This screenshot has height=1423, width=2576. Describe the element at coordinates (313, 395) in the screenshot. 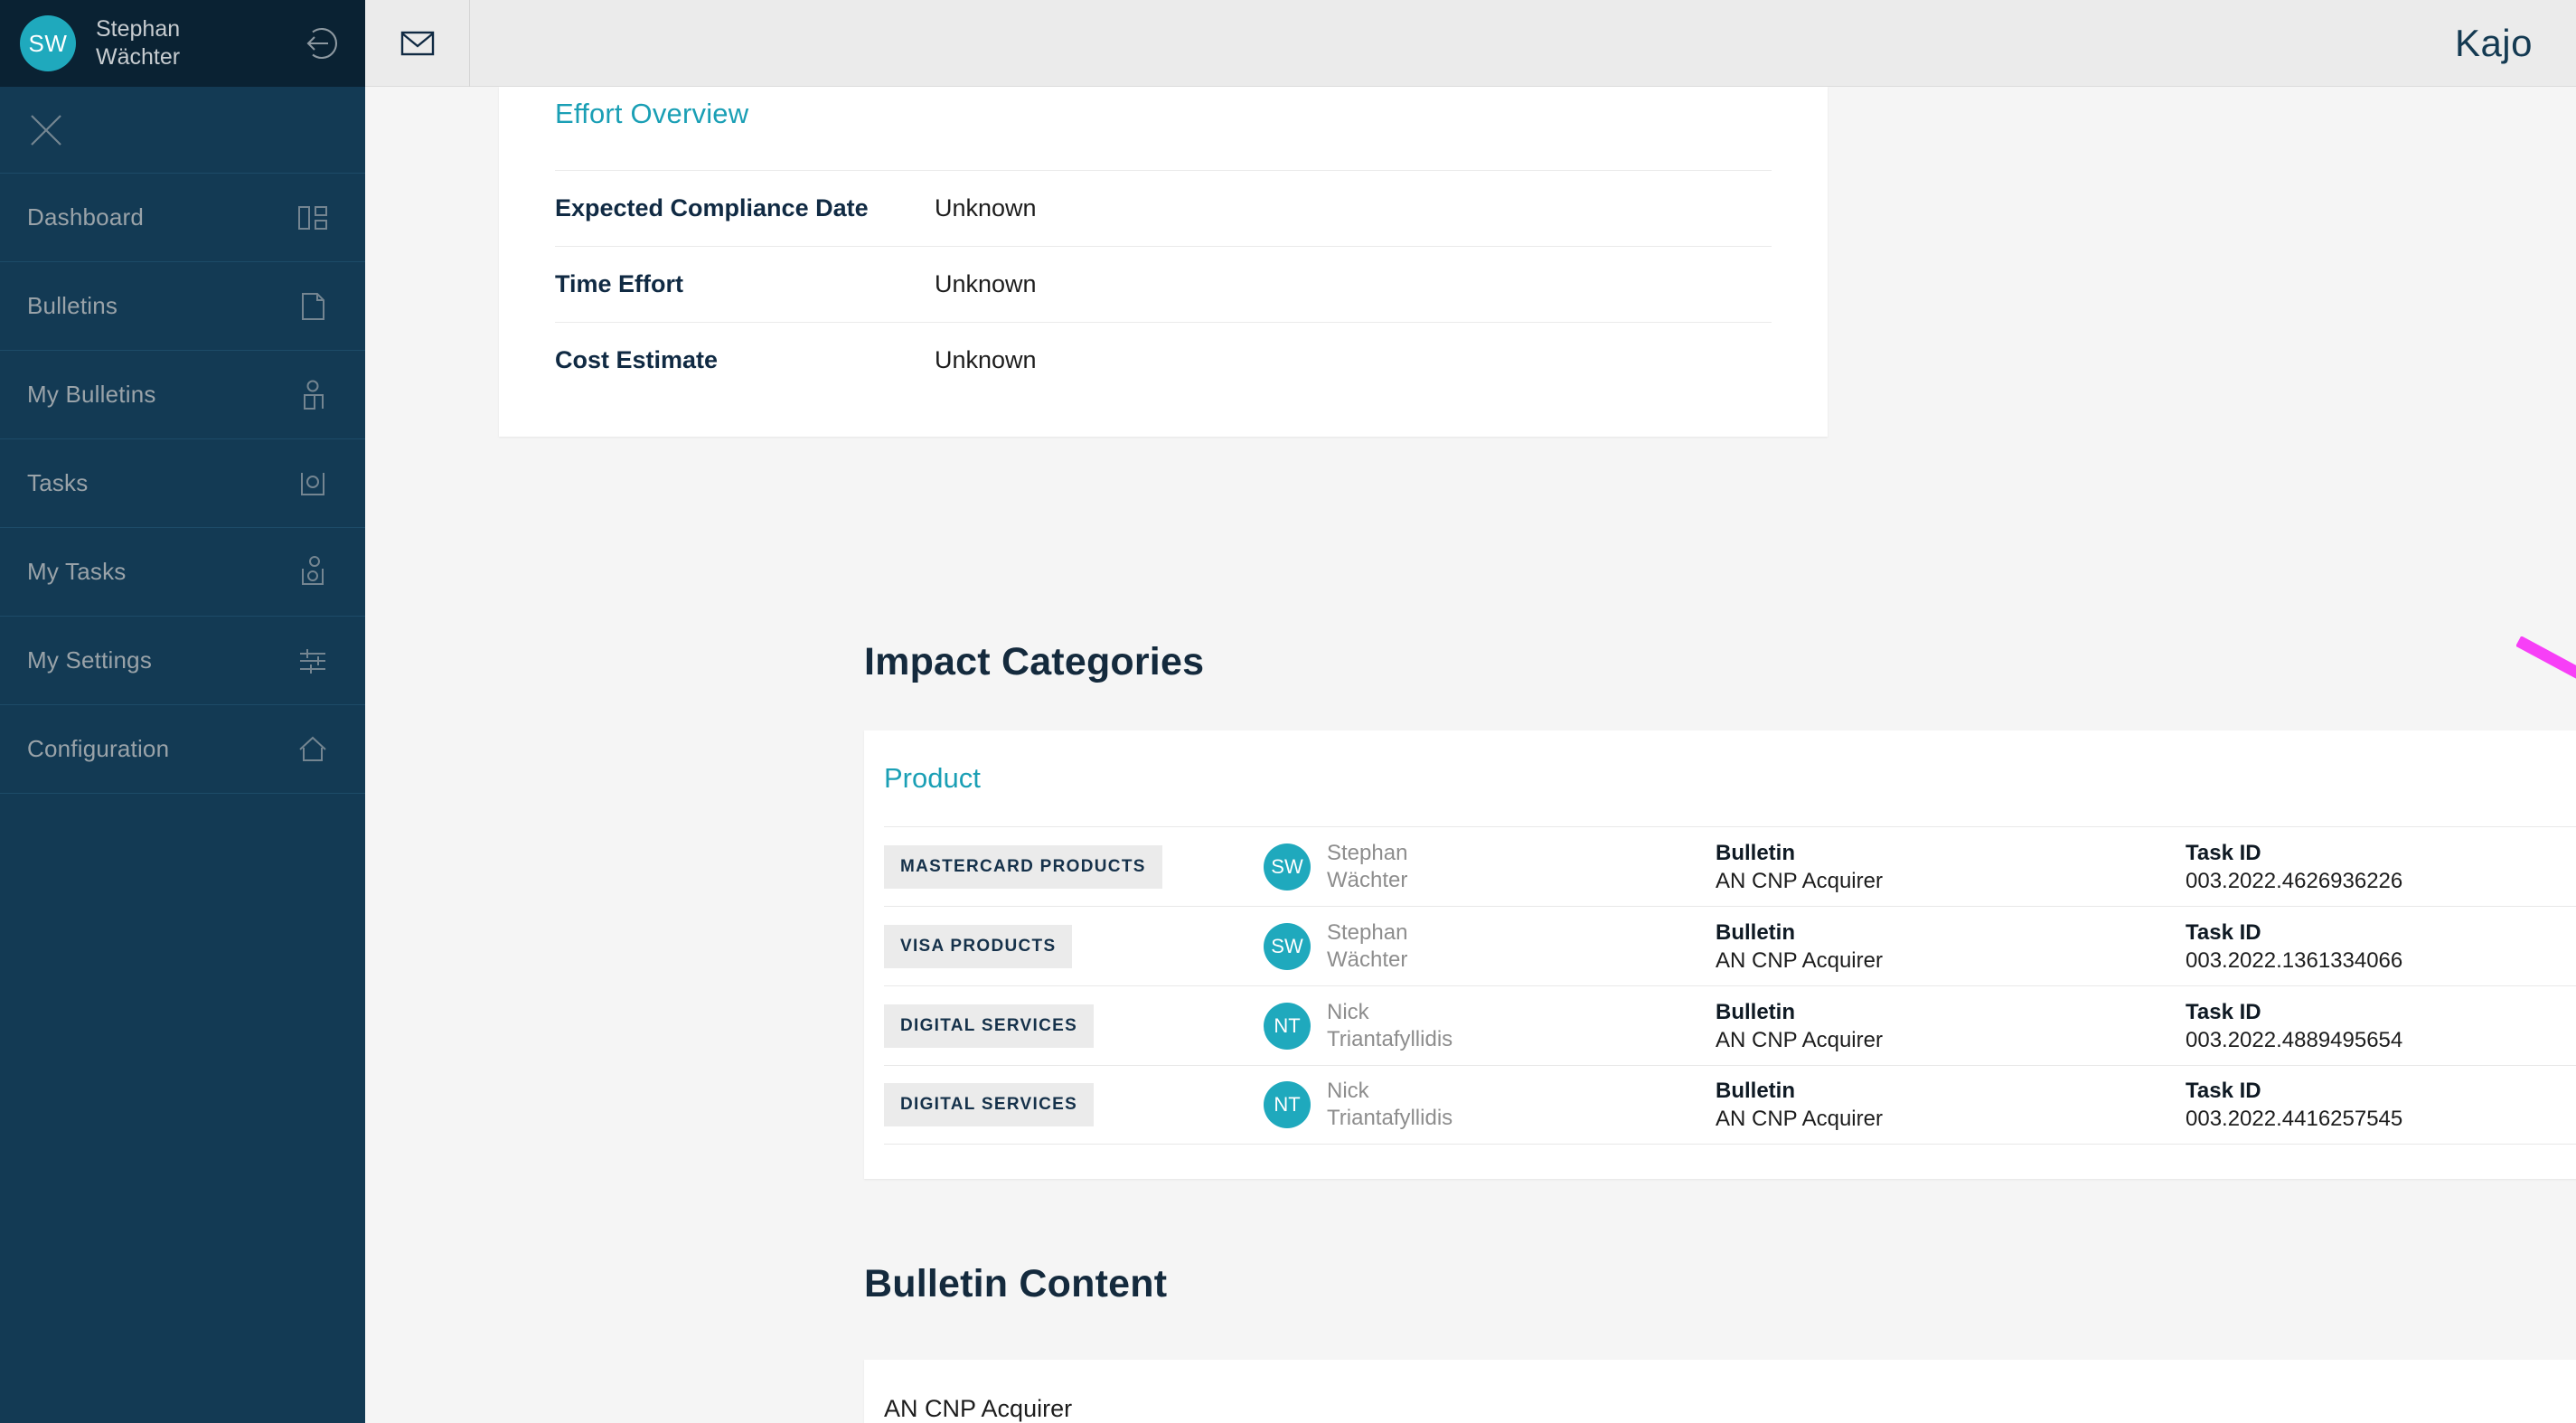

I see `person-document-icon` at that location.